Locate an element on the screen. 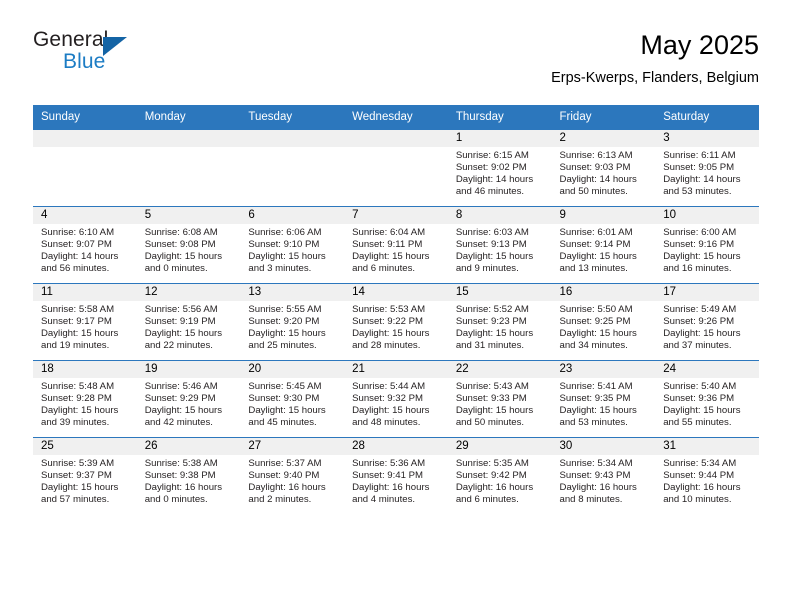 The height and width of the screenshot is (612, 792). day-number: 4 is located at coordinates (85, 215).